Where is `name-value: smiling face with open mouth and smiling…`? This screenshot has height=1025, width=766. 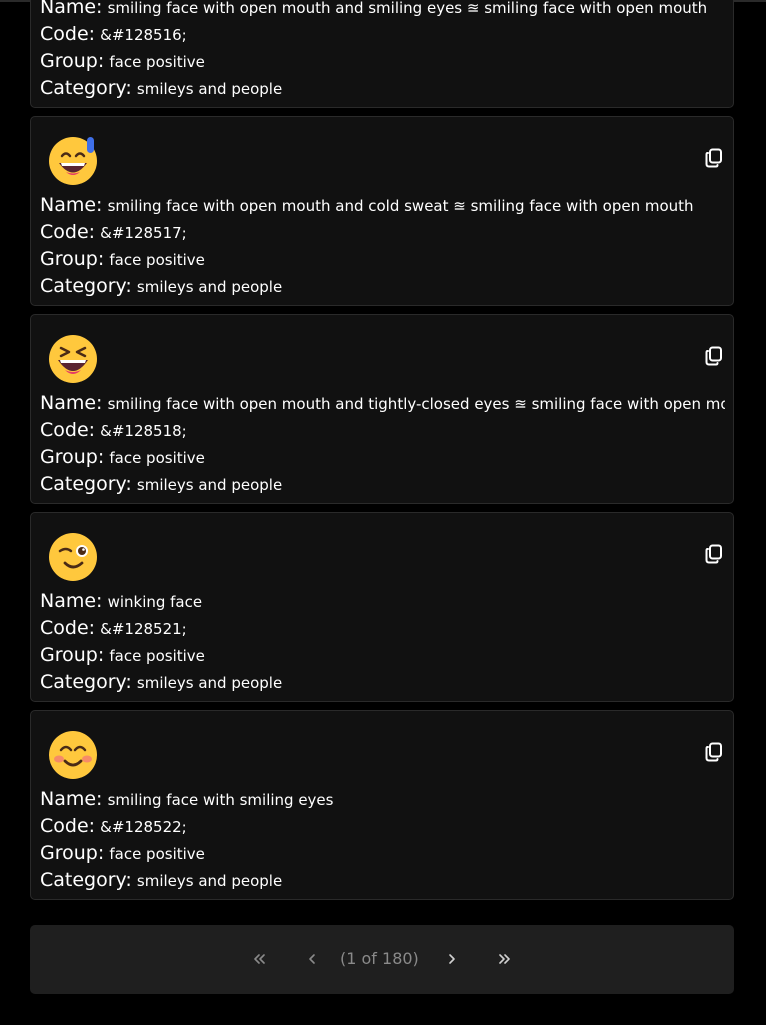
name-value: smiling face with open mouth and smiling… is located at coordinates (407, 8).